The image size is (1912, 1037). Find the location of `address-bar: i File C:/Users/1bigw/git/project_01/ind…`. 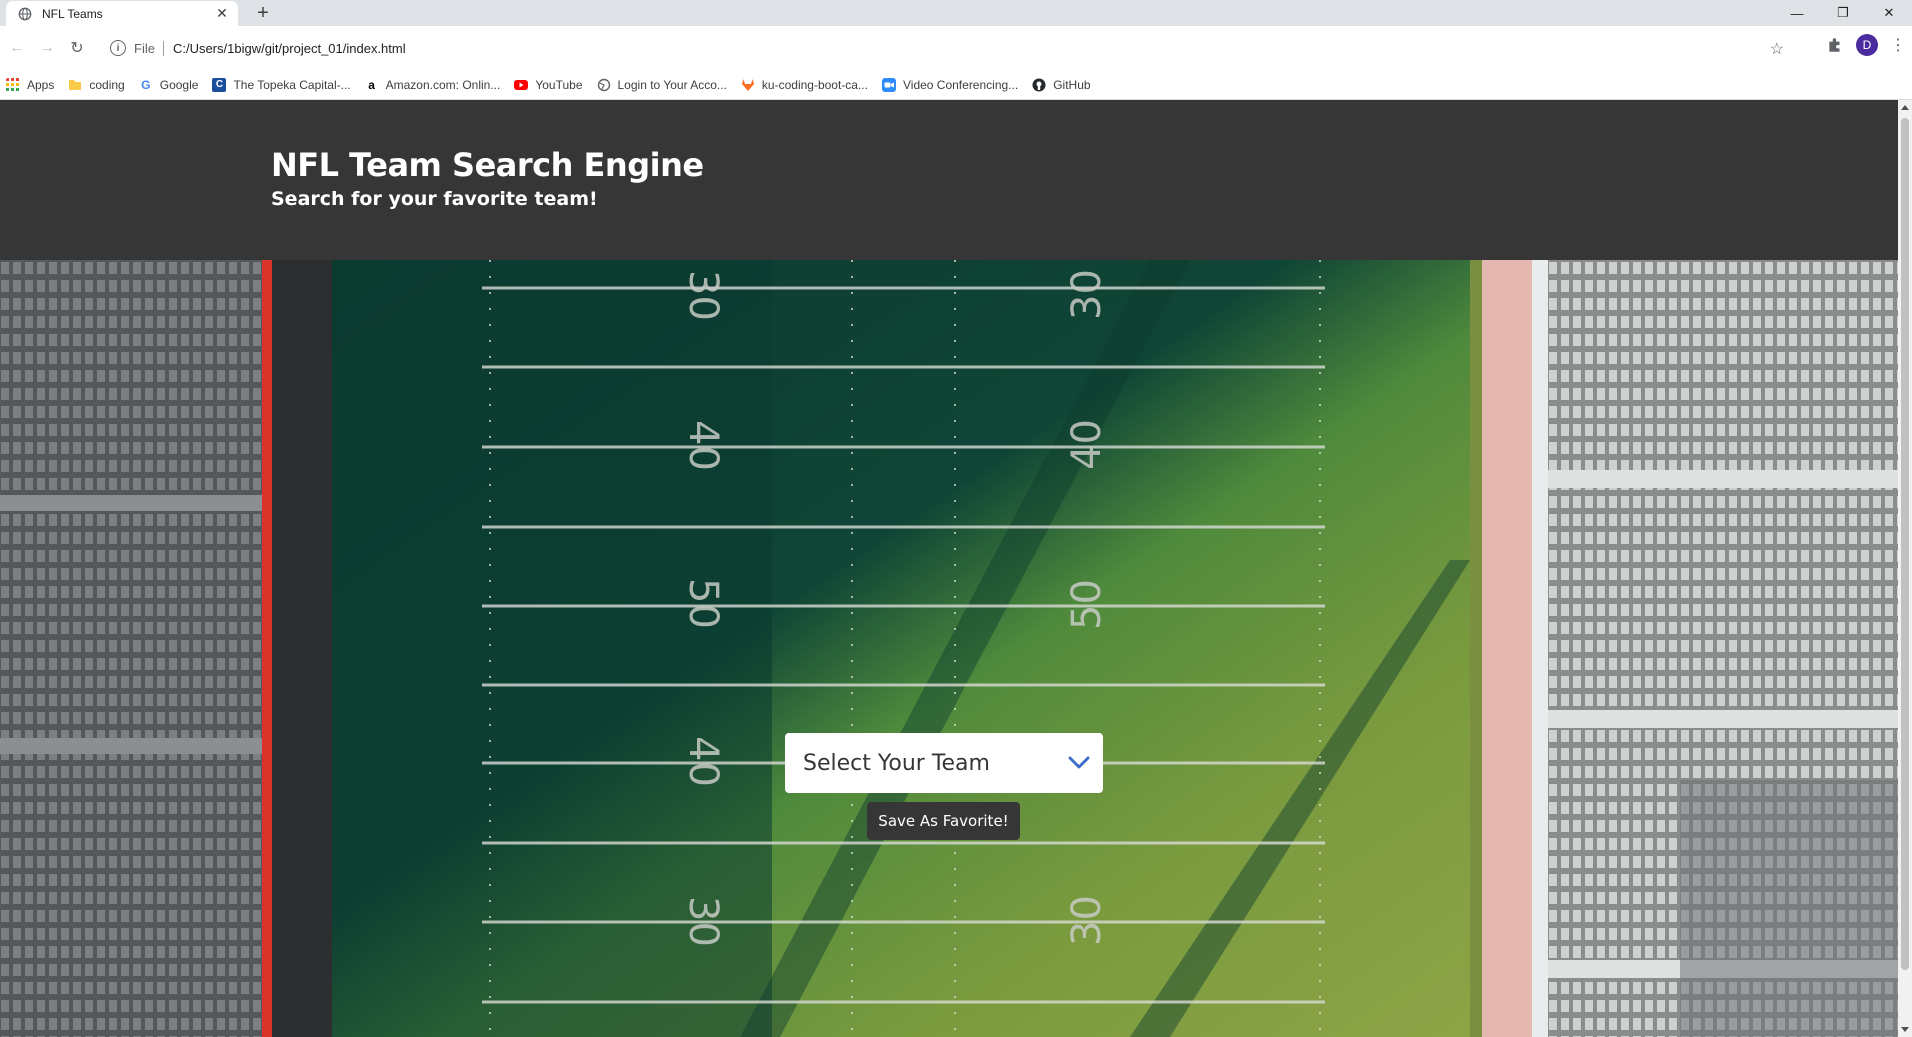

address-bar: i File C:/Users/1bigw/git/project_01/ind… is located at coordinates (945, 48).